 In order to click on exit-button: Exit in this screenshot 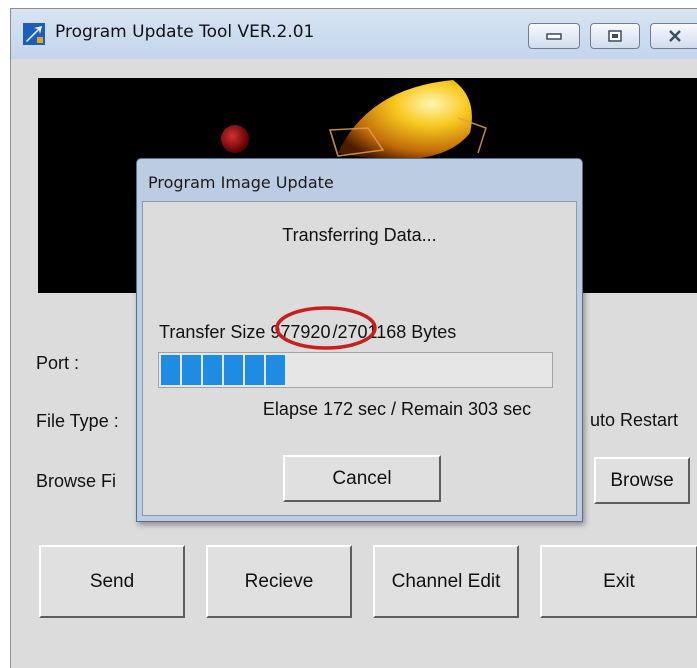, I will do `click(618, 581)`.